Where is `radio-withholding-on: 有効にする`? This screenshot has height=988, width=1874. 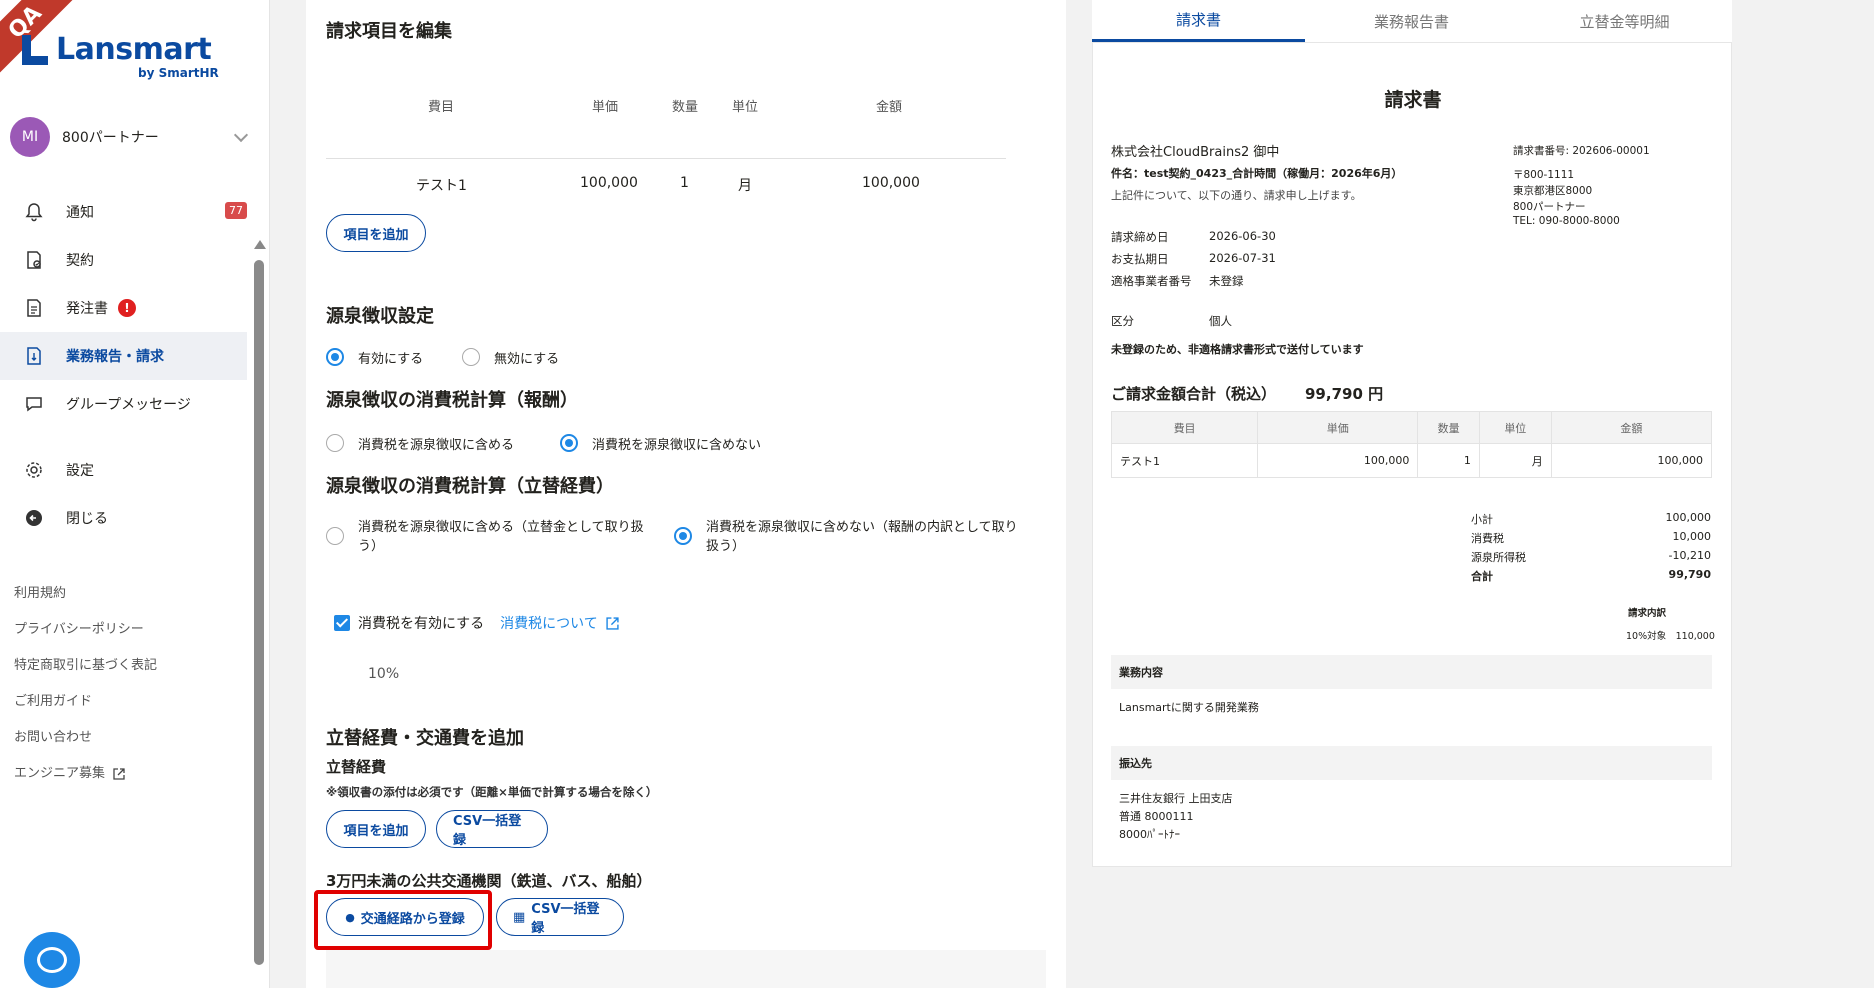
radio-withholding-on: 有効にする is located at coordinates (374, 357).